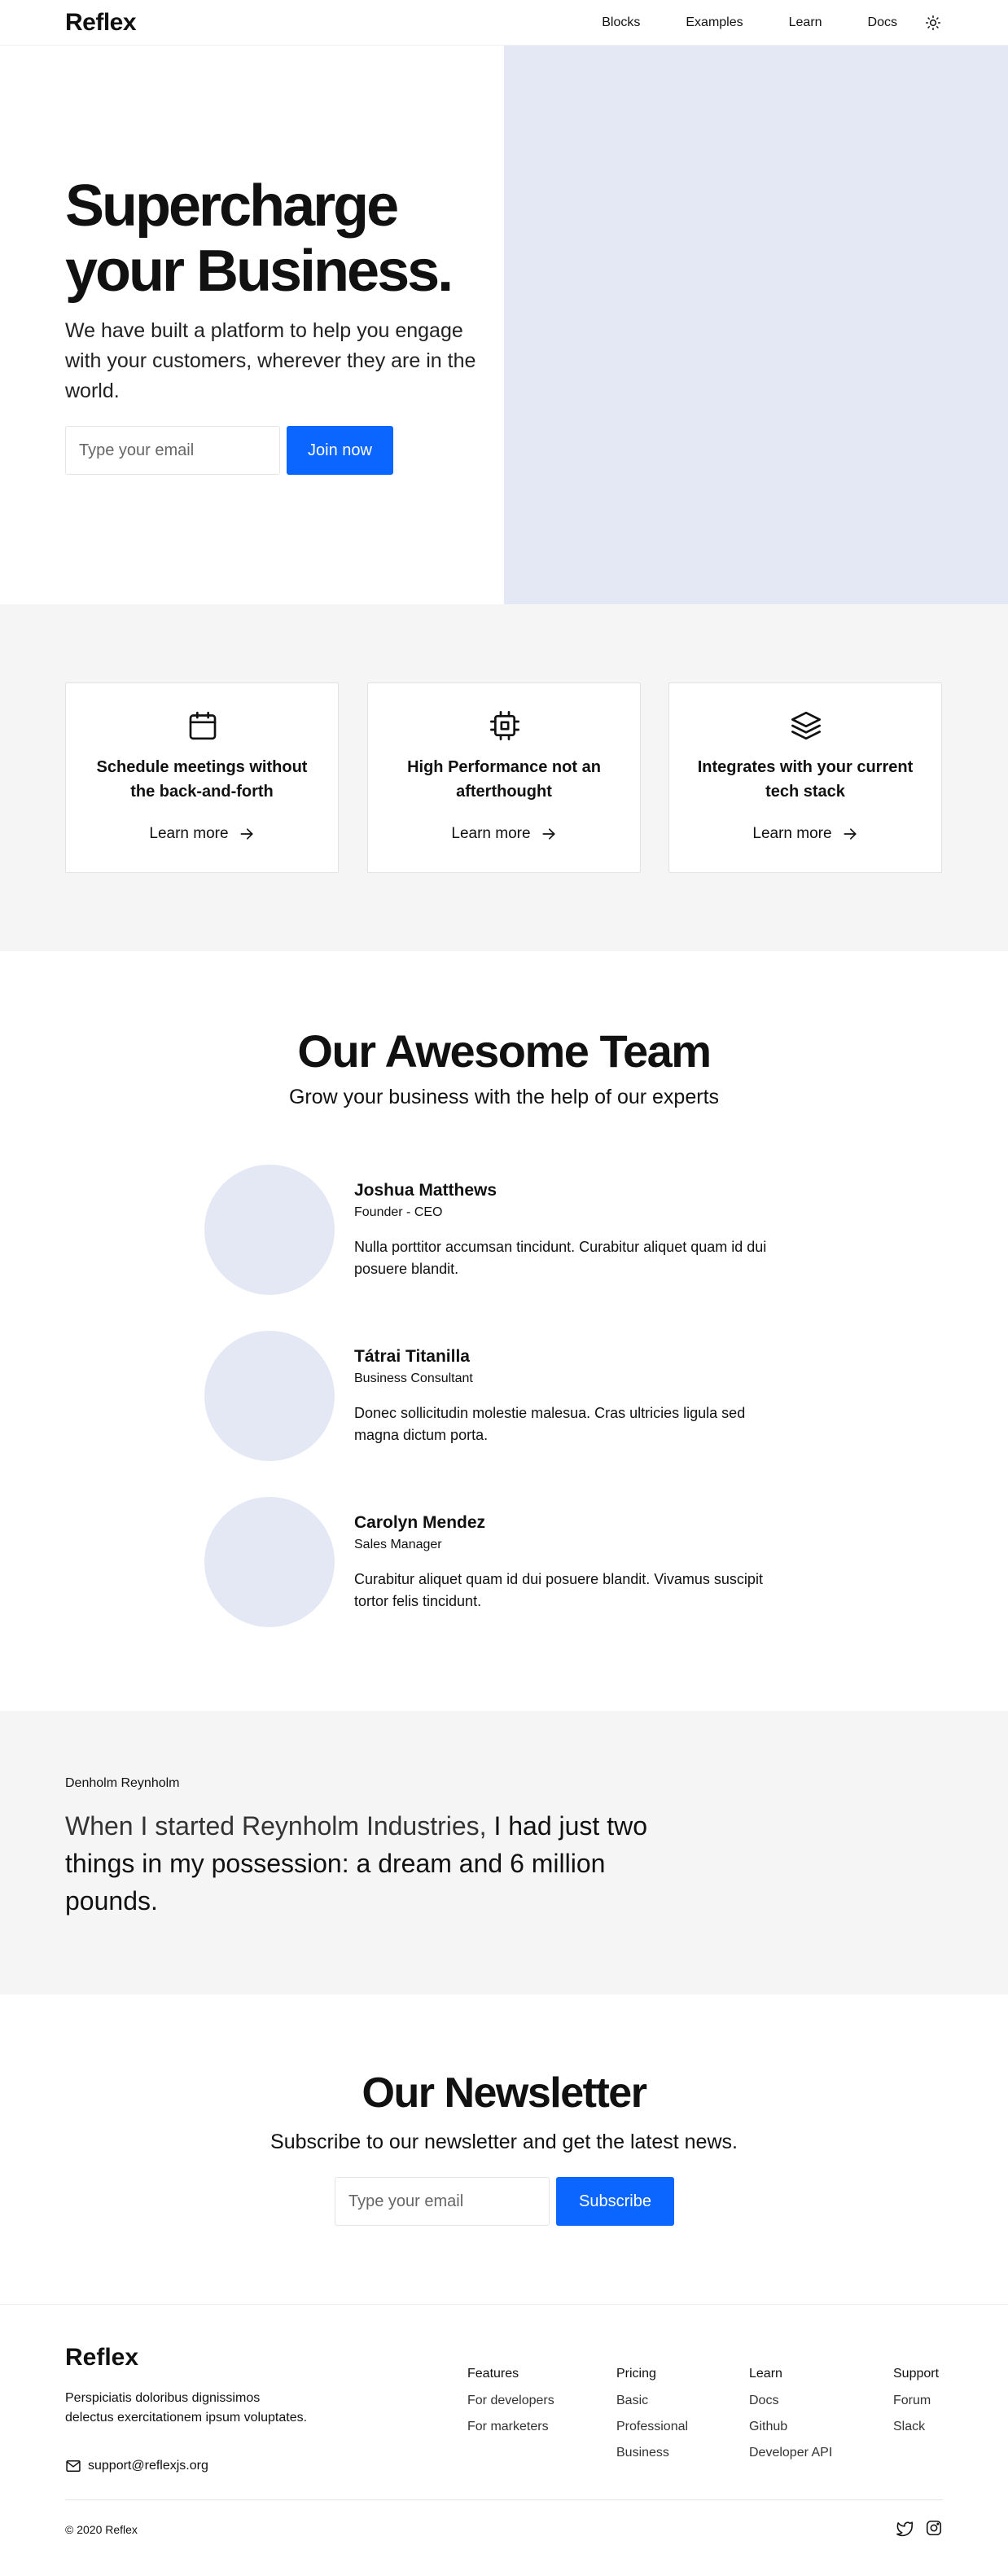 Image resolution: width=1008 pixels, height=2576 pixels. What do you see at coordinates (652, 2426) in the screenshot?
I see `footer-link: Professional` at bounding box center [652, 2426].